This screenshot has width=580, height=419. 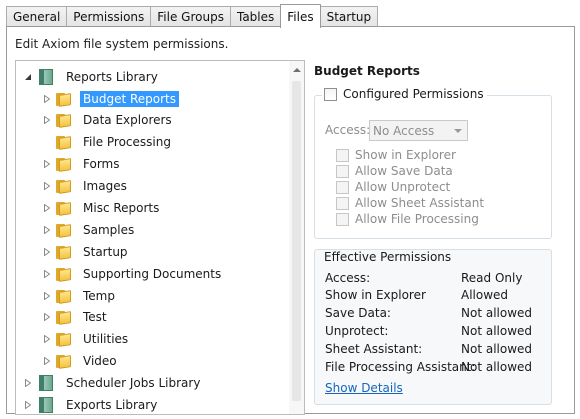 I want to click on allow-sheet-assistant-option: Allow Sheet Assistant, so click(x=410, y=203).